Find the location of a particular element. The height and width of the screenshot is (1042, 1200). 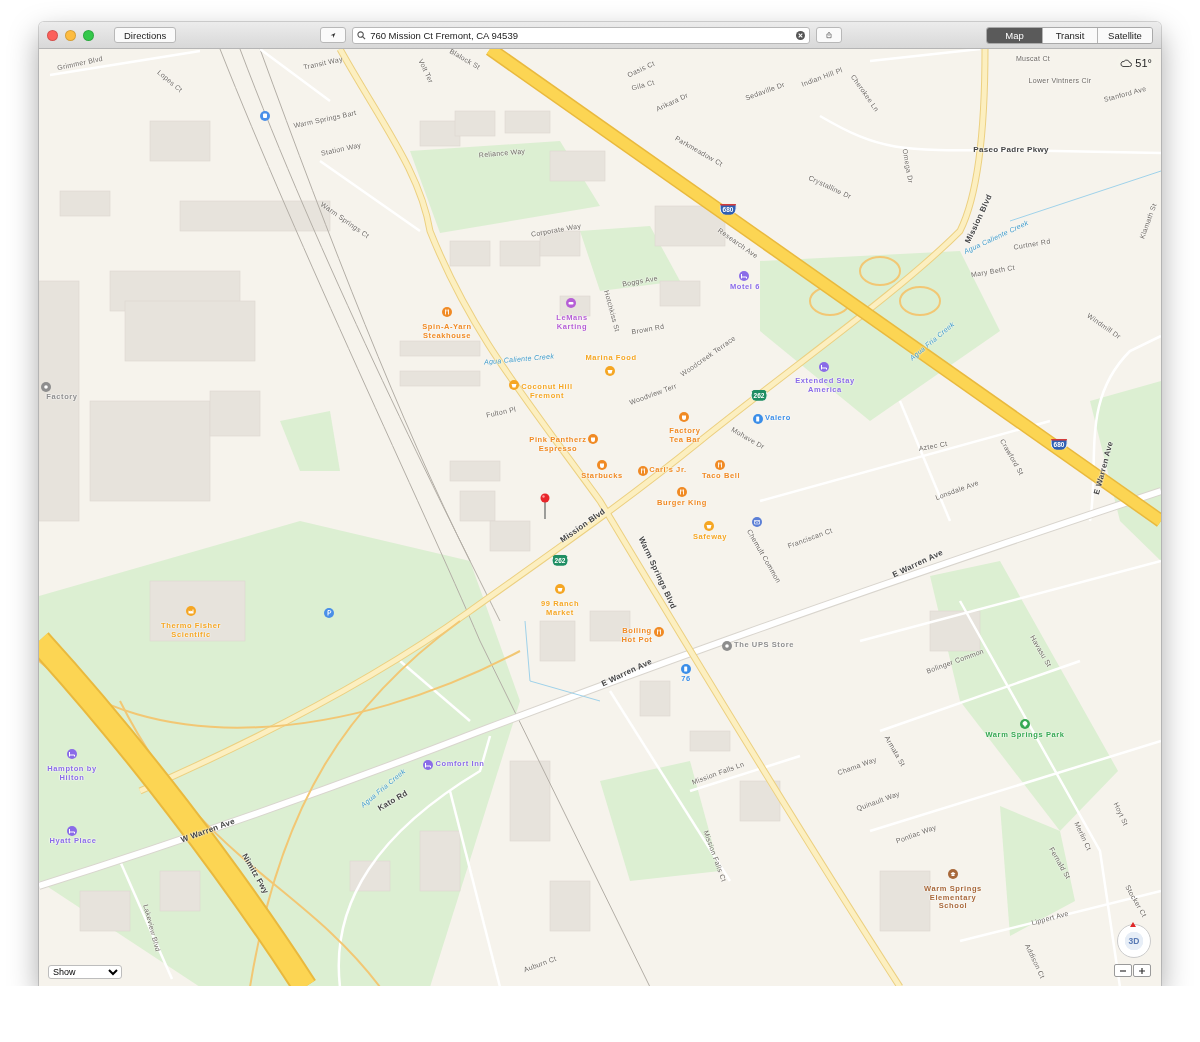

share-button is located at coordinates (829, 35).